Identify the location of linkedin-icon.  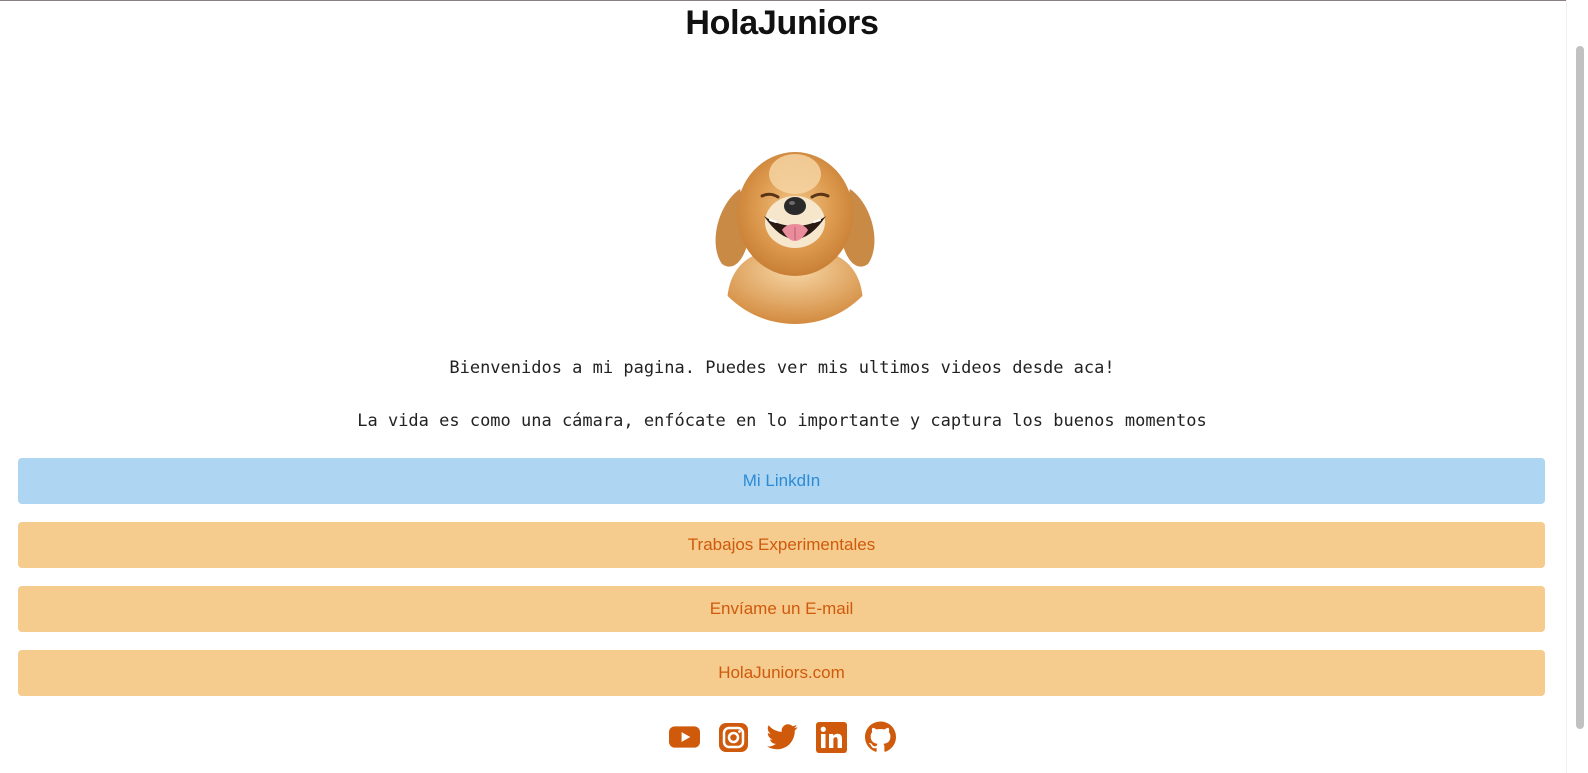
(831, 737).